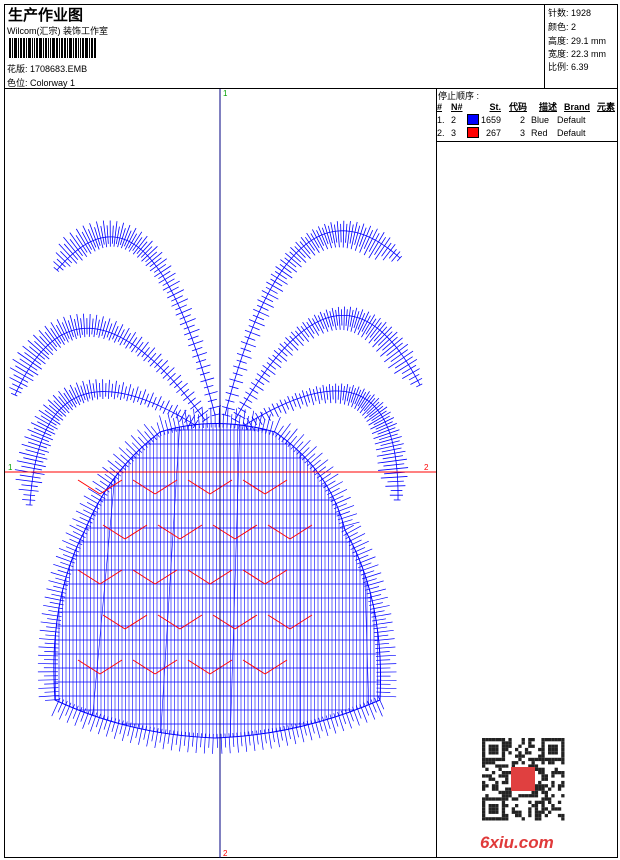 This screenshot has width=620, height=860. What do you see at coordinates (225, 853) in the screenshot?
I see `axis-bottom-label: 2` at bounding box center [225, 853].